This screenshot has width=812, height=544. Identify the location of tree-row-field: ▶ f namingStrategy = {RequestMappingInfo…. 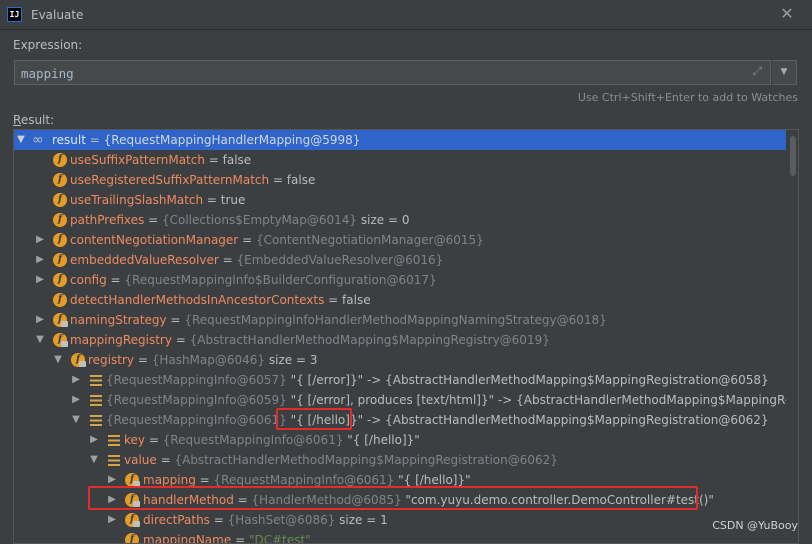
(400, 320).